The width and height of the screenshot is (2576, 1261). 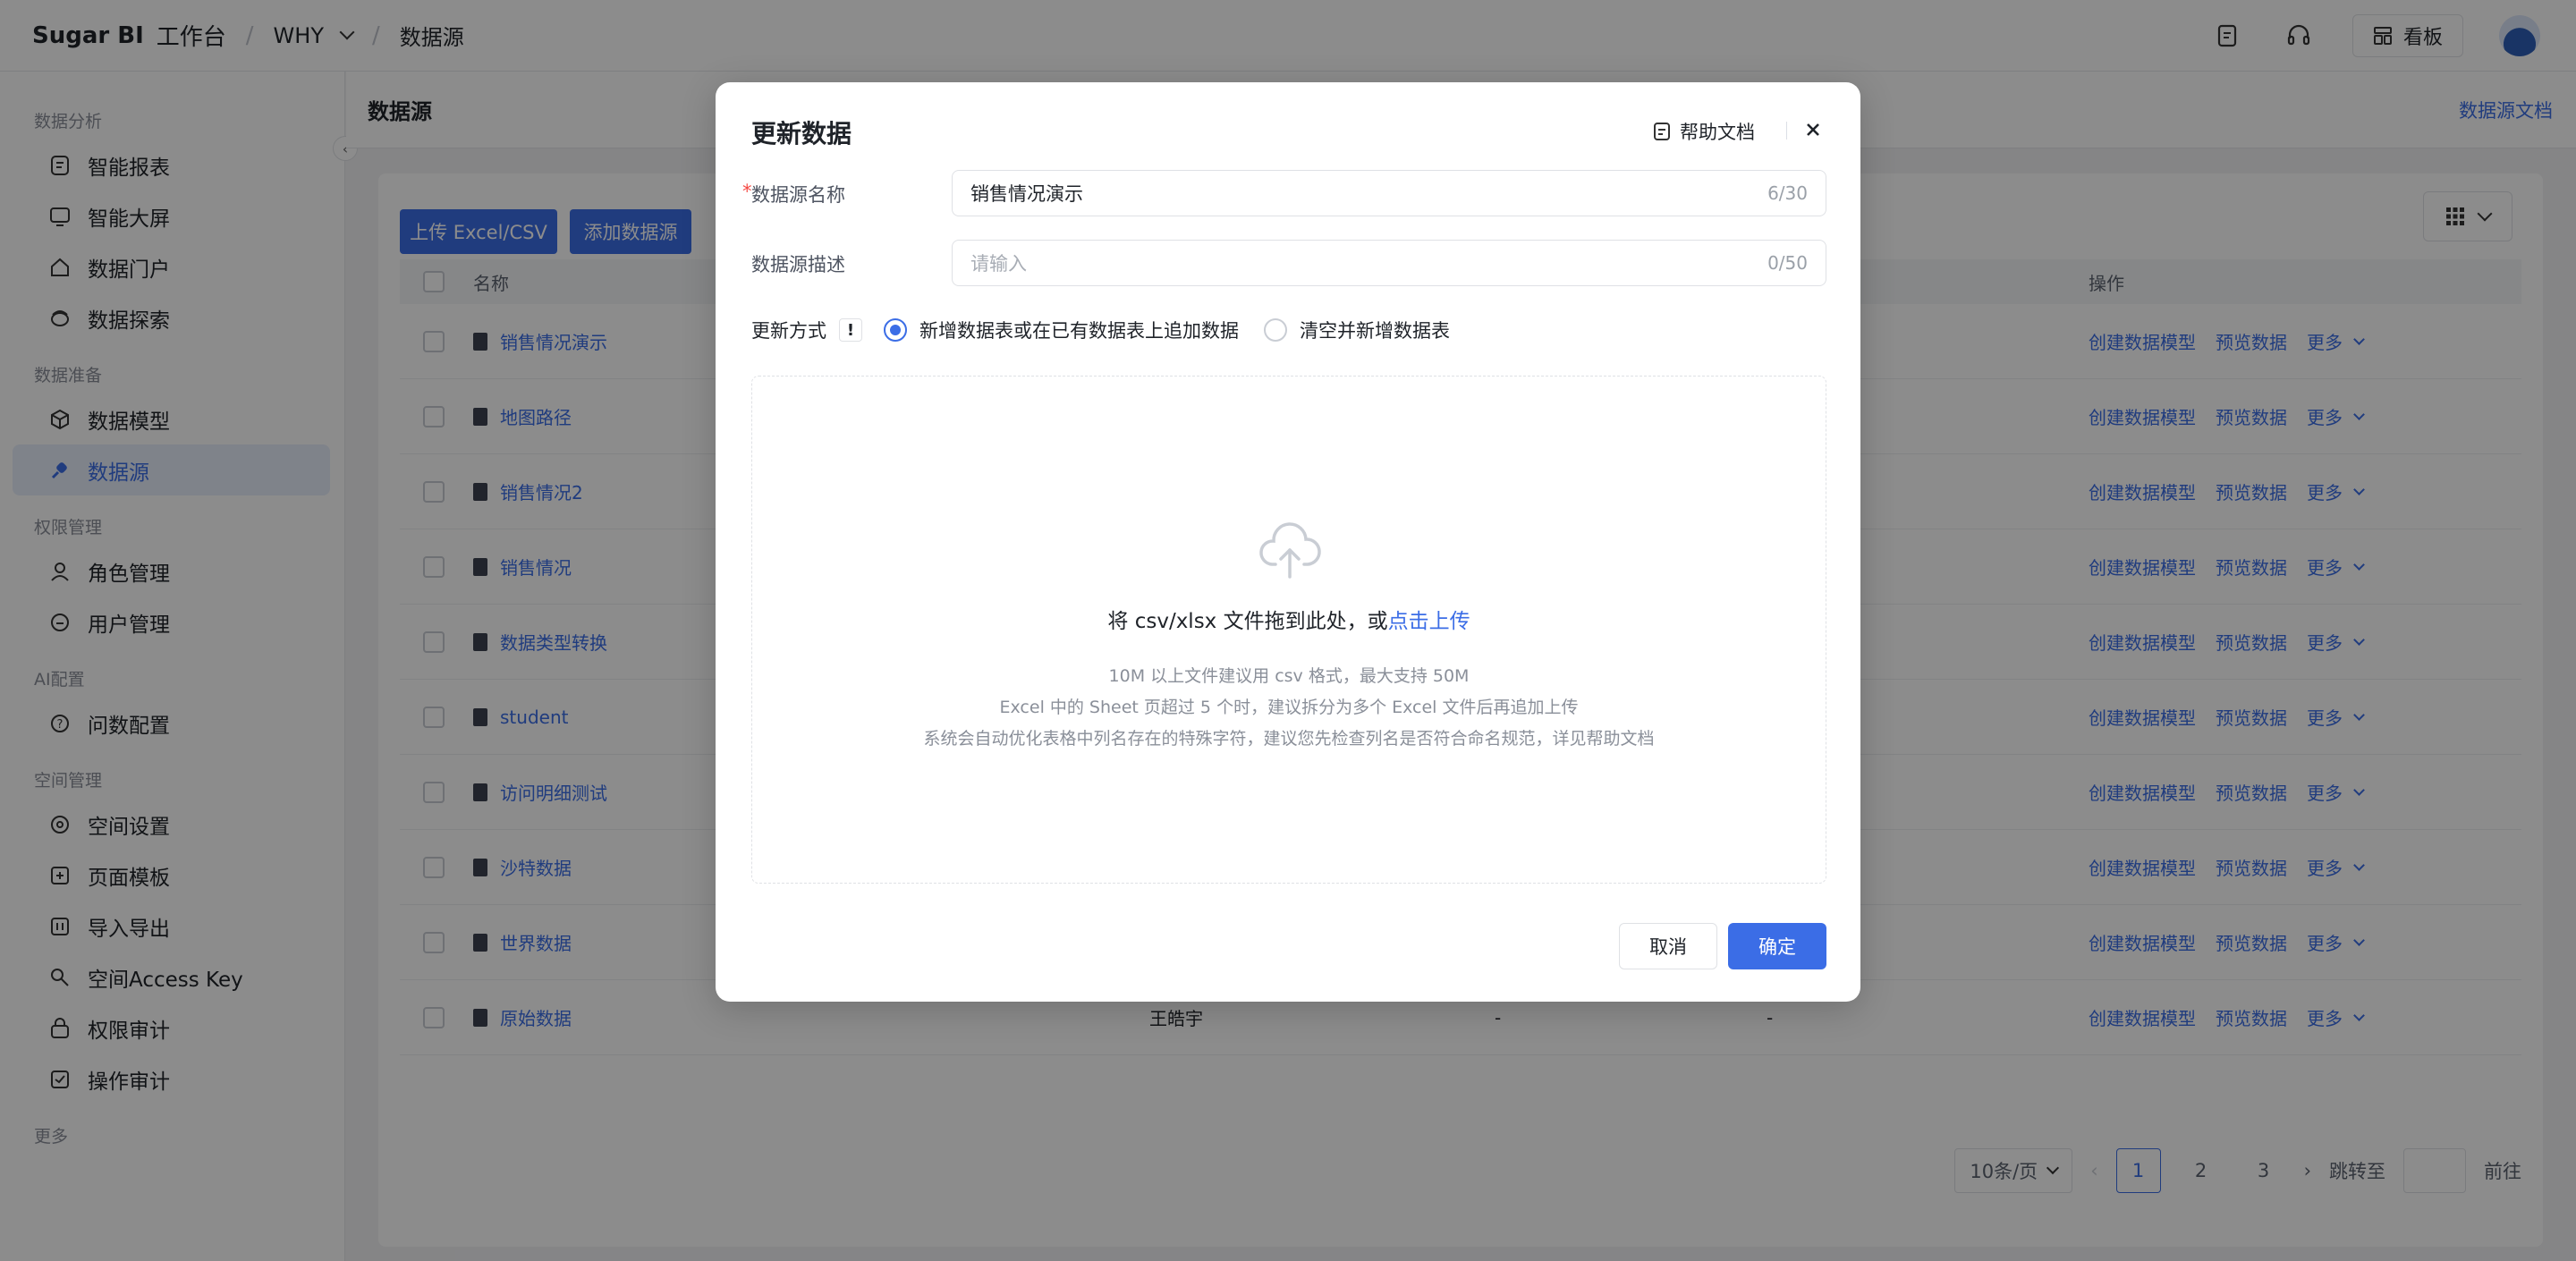 What do you see at coordinates (798, 264) in the screenshot?
I see `desc-label: 数据源描述` at bounding box center [798, 264].